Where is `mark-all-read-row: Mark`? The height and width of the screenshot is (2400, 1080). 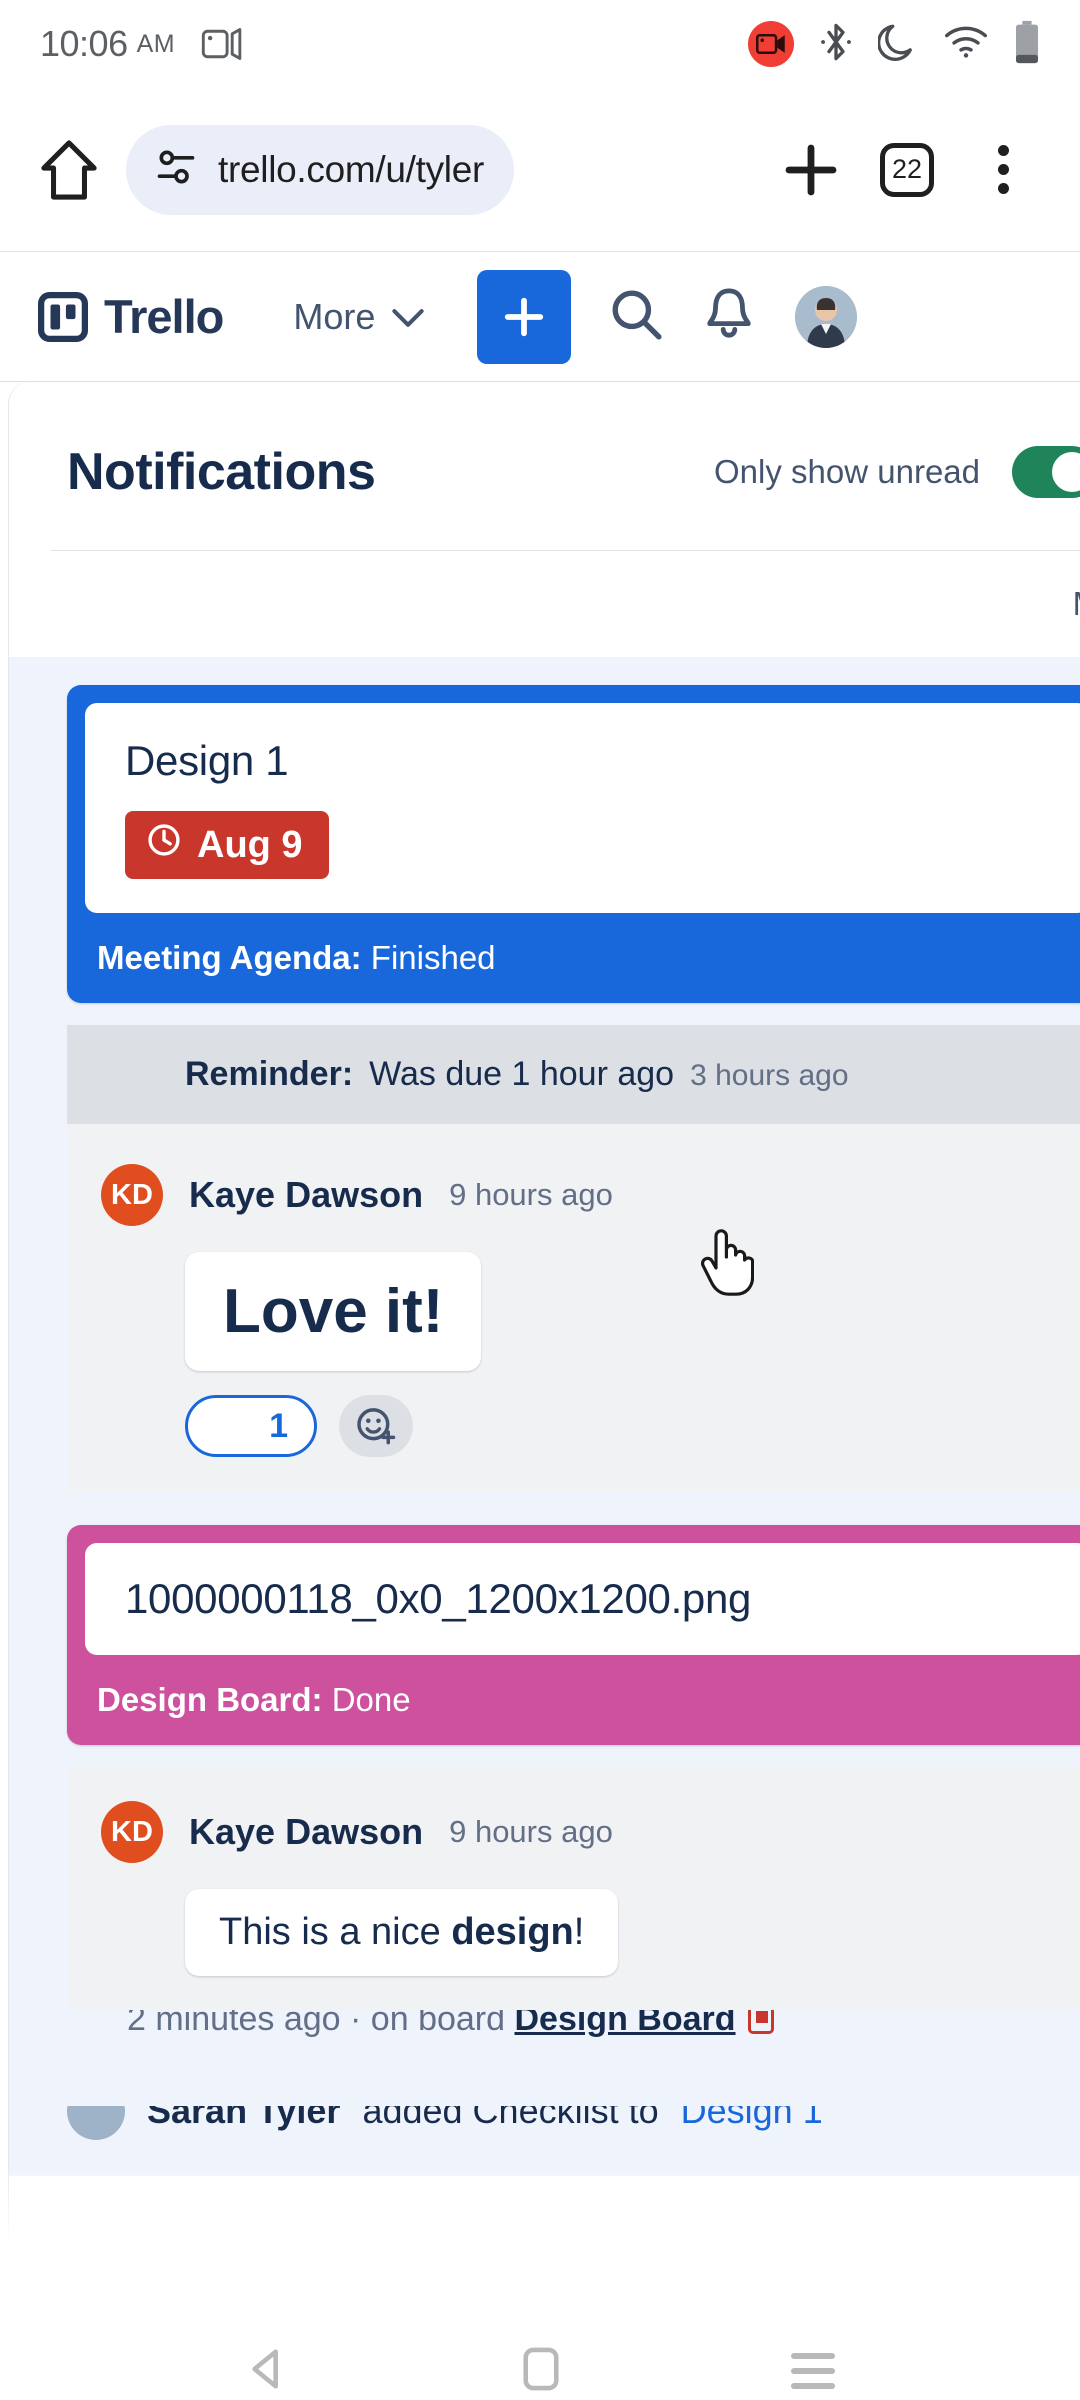 mark-all-read-row: Mark is located at coordinates (544, 604).